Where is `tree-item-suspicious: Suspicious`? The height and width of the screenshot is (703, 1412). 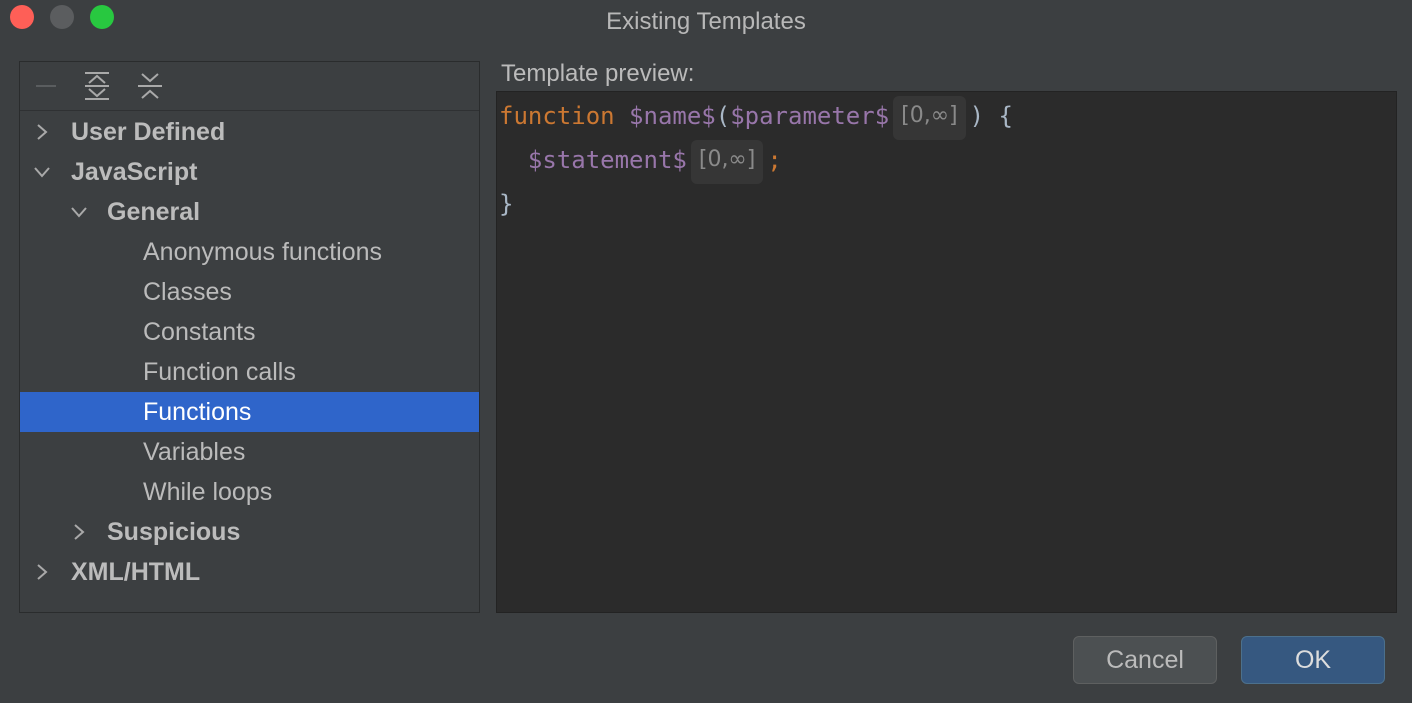 tree-item-suspicious: Suspicious is located at coordinates (249, 532).